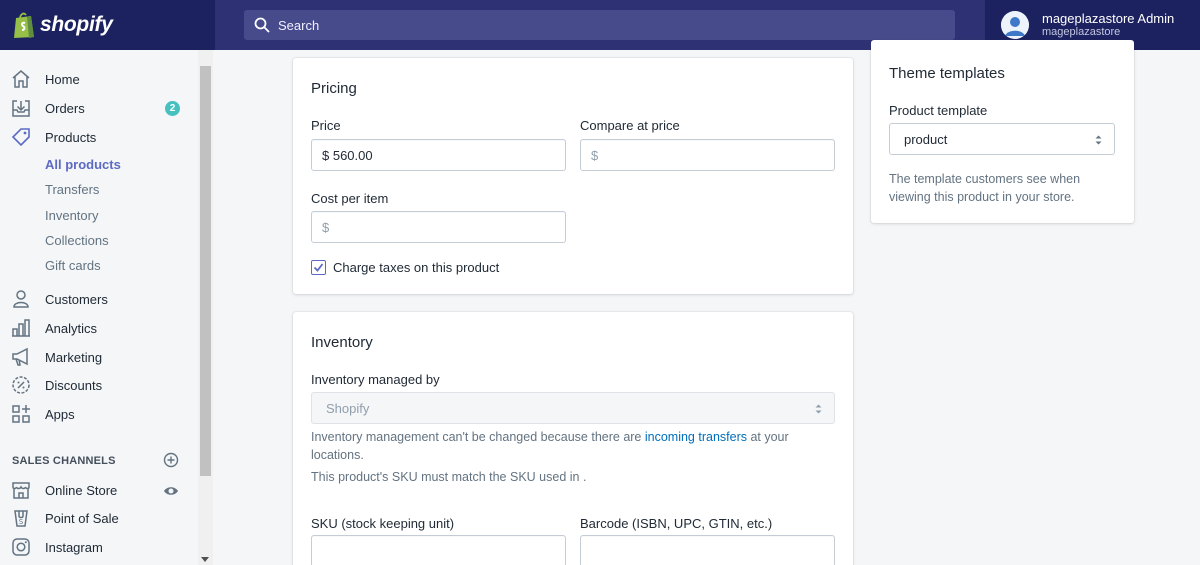 Image resolution: width=1200 pixels, height=565 pixels. What do you see at coordinates (383, 523) in the screenshot?
I see `sku-label: SKU (stock keeping unit)` at bounding box center [383, 523].